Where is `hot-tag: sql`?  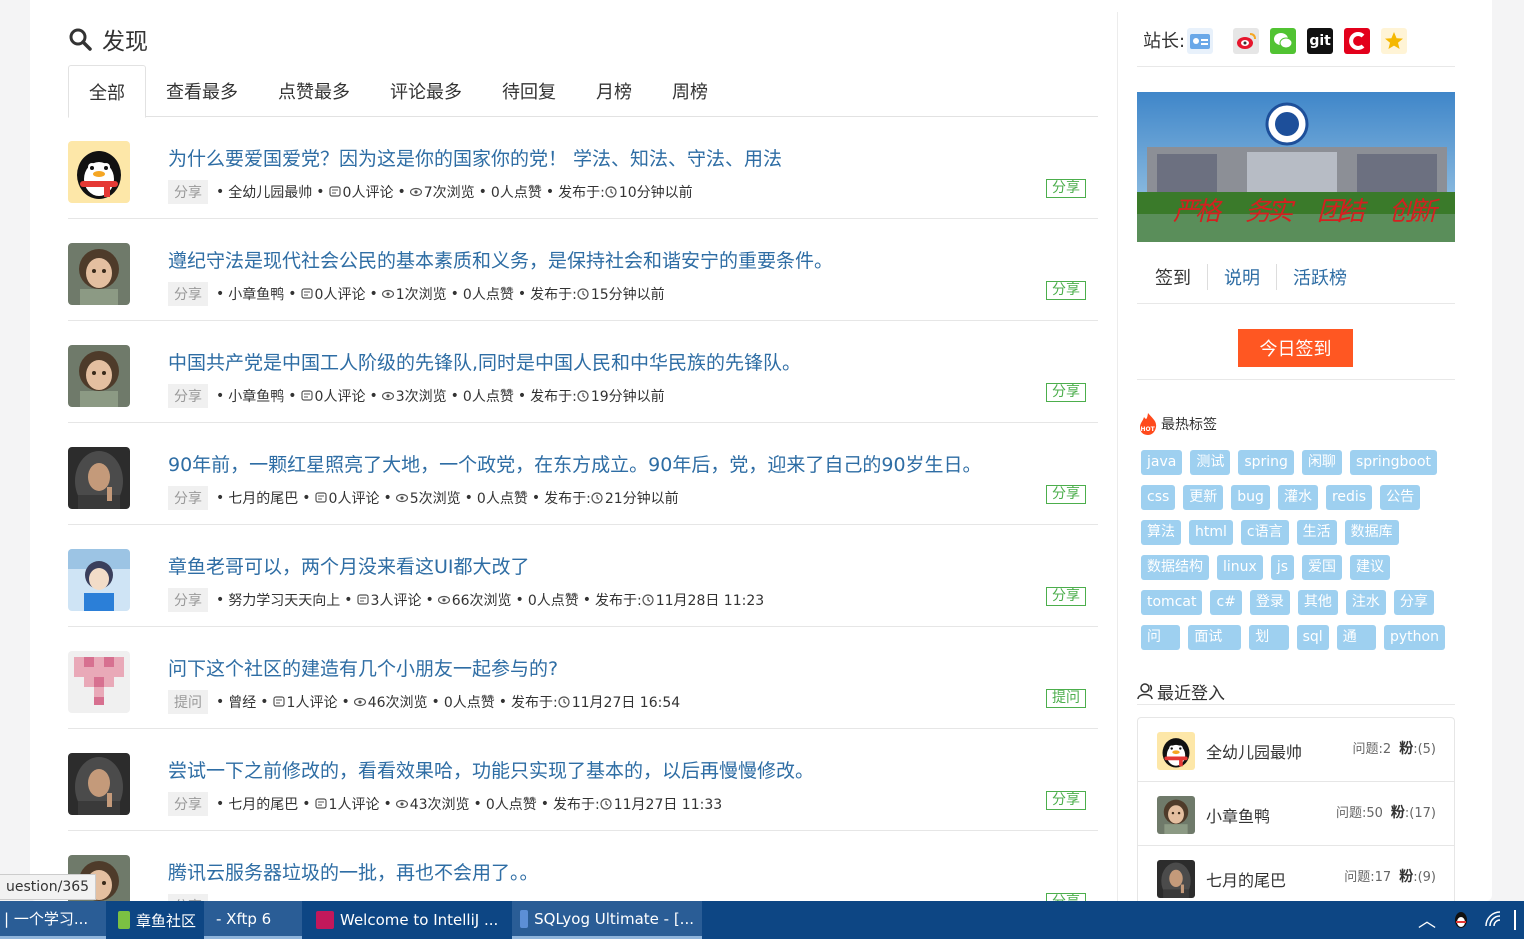
hot-tag: sql is located at coordinates (1312, 637).